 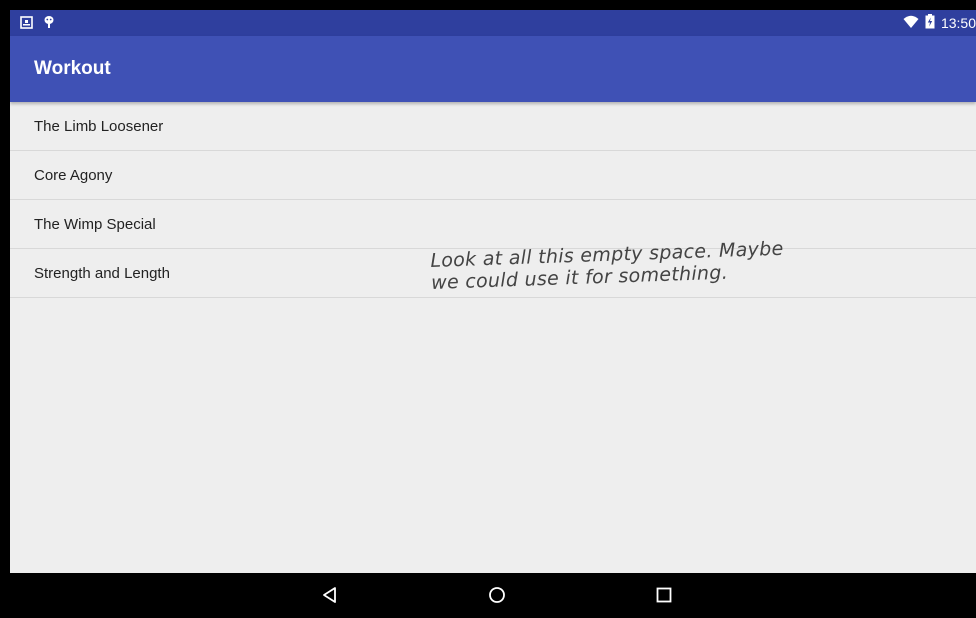 What do you see at coordinates (49, 24) in the screenshot?
I see `android-debug-icon` at bounding box center [49, 24].